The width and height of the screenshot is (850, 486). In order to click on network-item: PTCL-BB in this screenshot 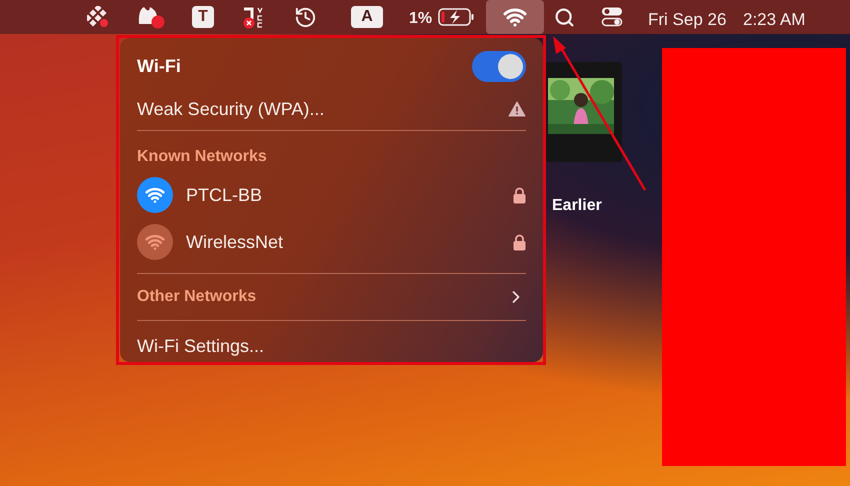, I will do `click(331, 195)`.